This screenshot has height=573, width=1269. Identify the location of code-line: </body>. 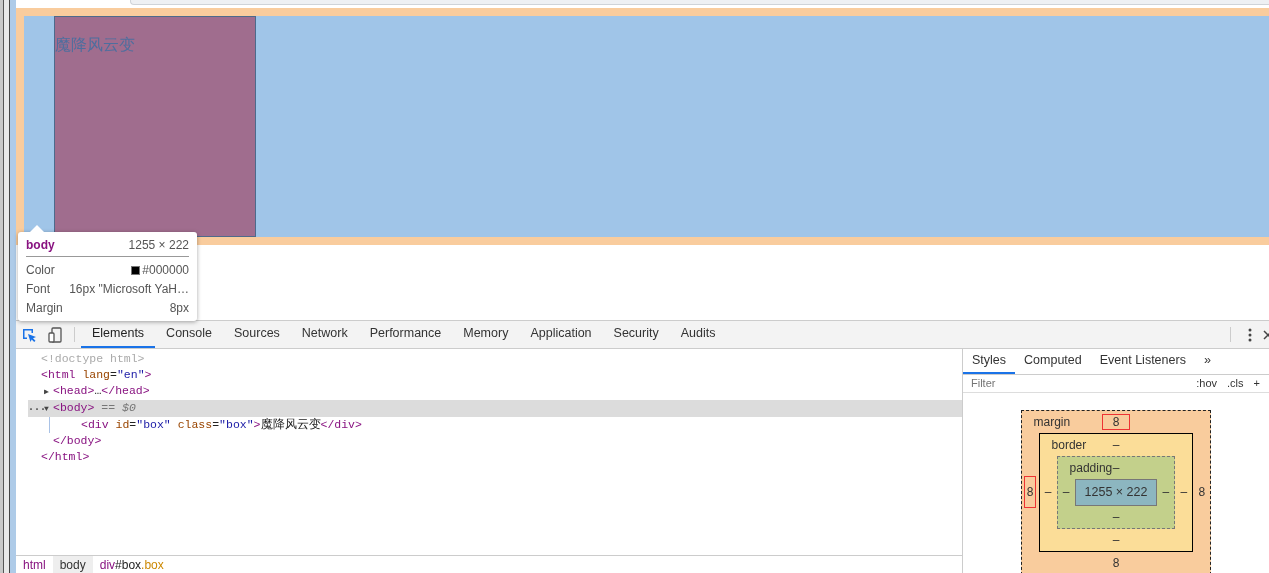
(73, 441).